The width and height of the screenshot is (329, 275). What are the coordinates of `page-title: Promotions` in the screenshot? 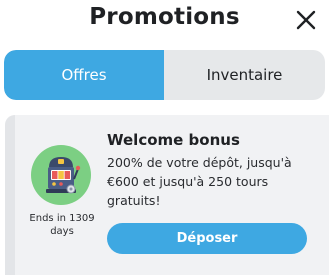 It's located at (164, 17).